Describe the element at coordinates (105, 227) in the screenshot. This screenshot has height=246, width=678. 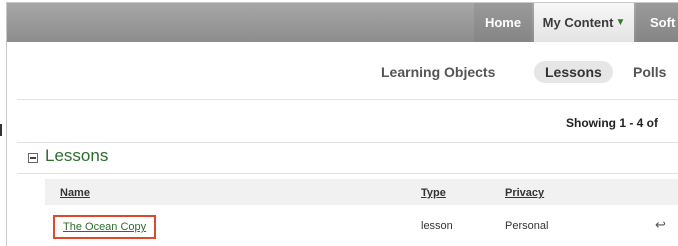
I see `lesson-name-link: The Ocean Copy` at that location.